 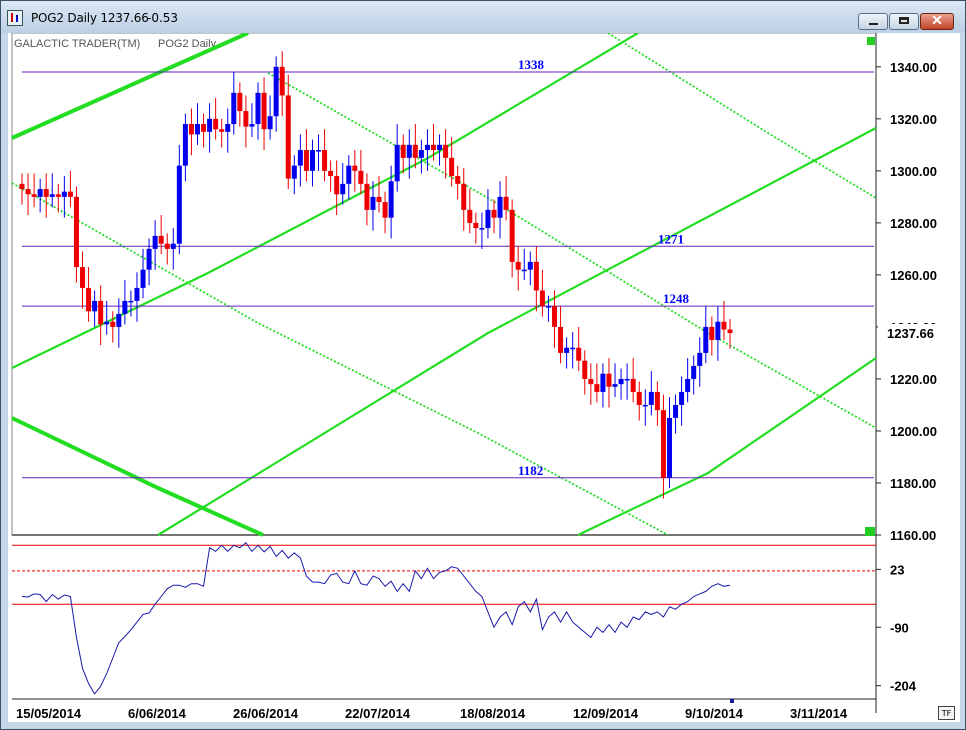 I want to click on timeframe-button: TF, so click(x=946, y=713).